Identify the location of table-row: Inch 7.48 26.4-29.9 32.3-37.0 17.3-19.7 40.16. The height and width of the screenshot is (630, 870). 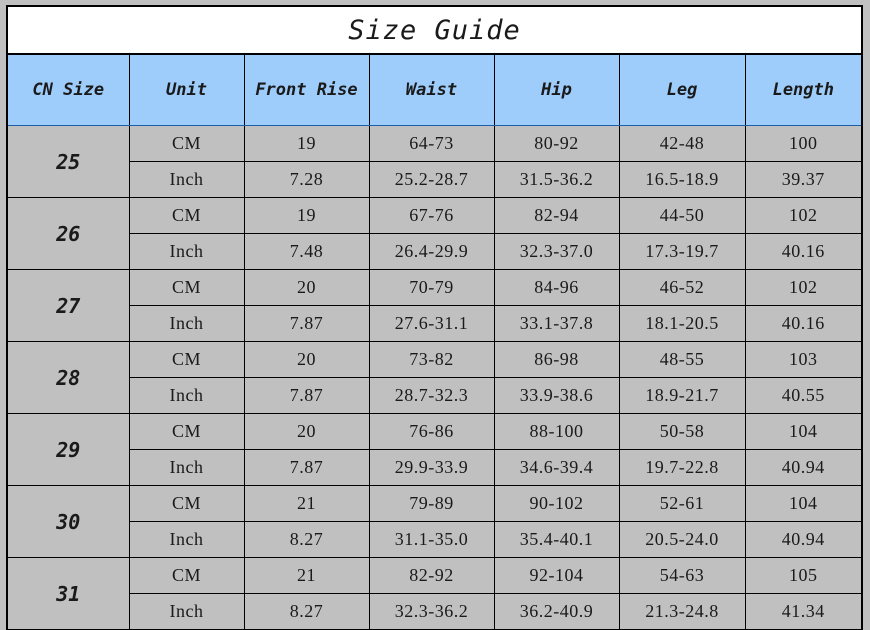
(435, 251).